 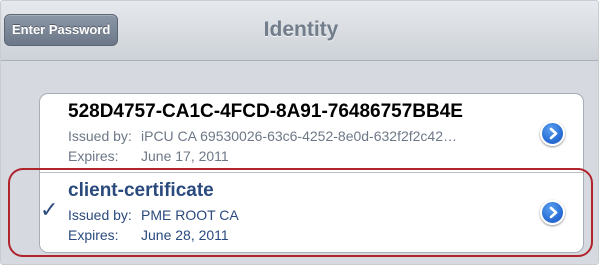 What do you see at coordinates (141, 190) in the screenshot?
I see `certificate-name: client-certificate` at bounding box center [141, 190].